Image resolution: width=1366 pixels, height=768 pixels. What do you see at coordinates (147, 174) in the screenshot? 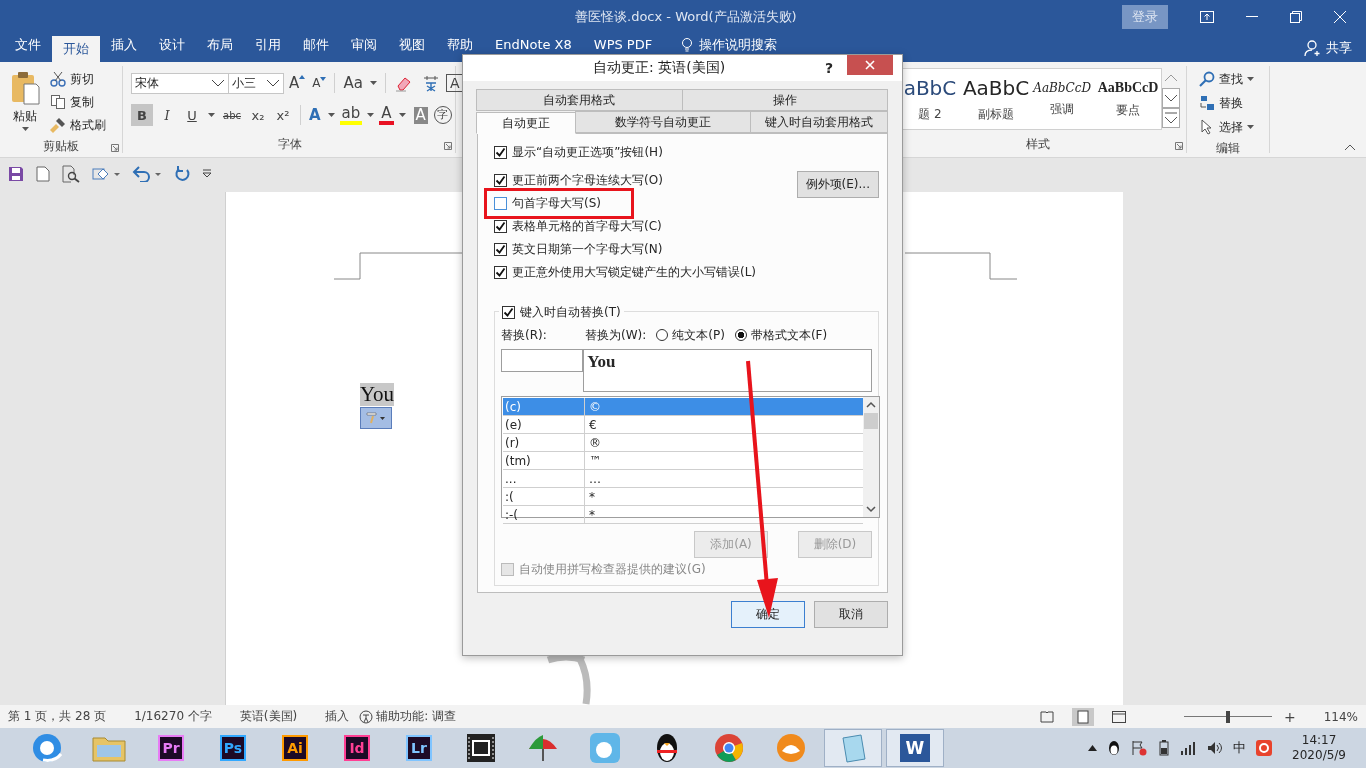
I see `undo-icon` at bounding box center [147, 174].